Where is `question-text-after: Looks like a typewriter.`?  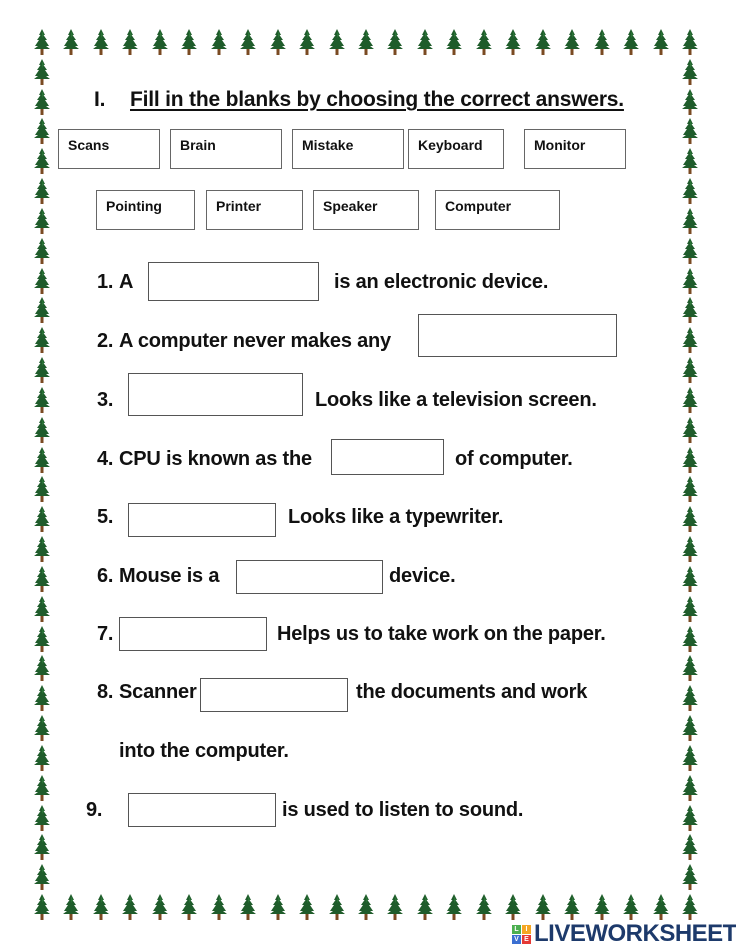 question-text-after: Looks like a typewriter. is located at coordinates (396, 517).